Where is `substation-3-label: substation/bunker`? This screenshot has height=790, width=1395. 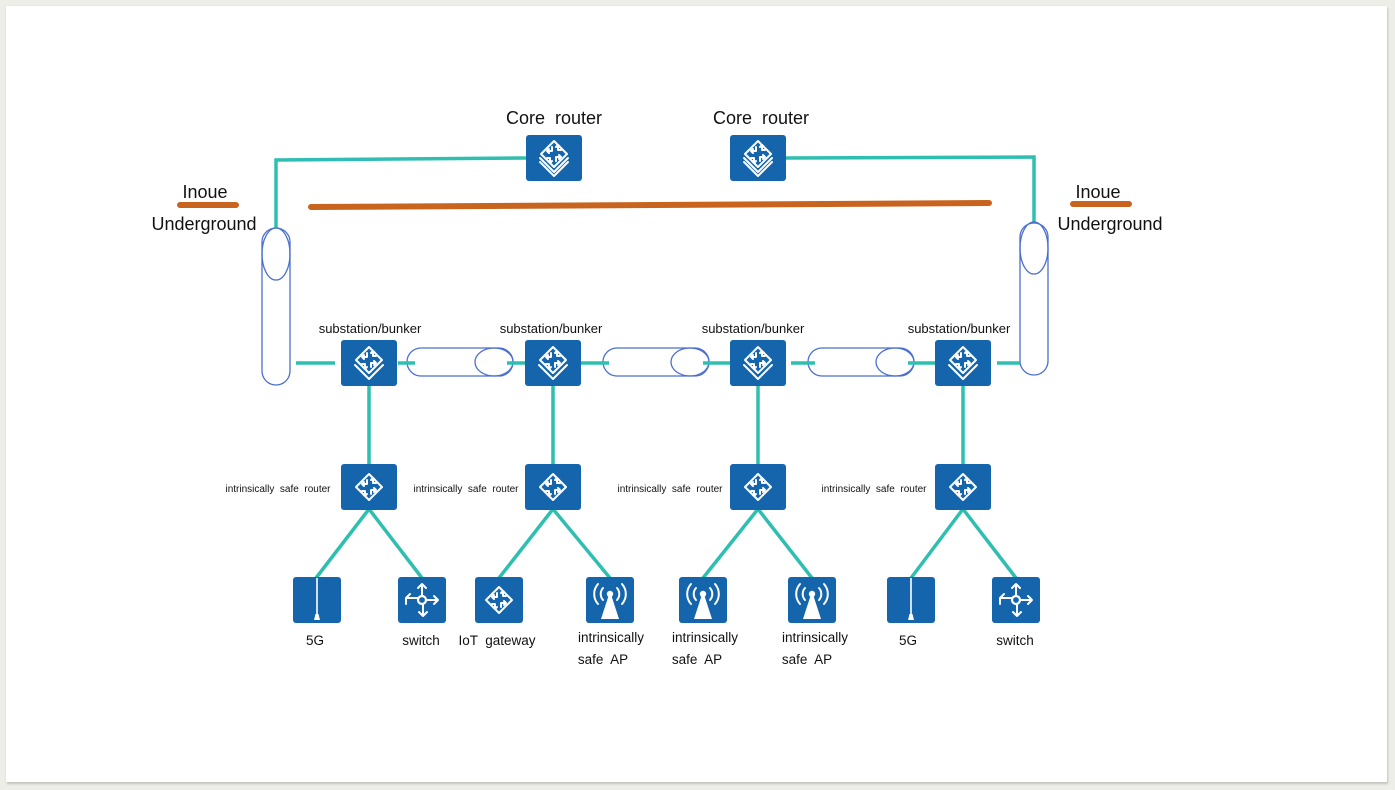
substation-3-label: substation/bunker is located at coordinates (753, 328).